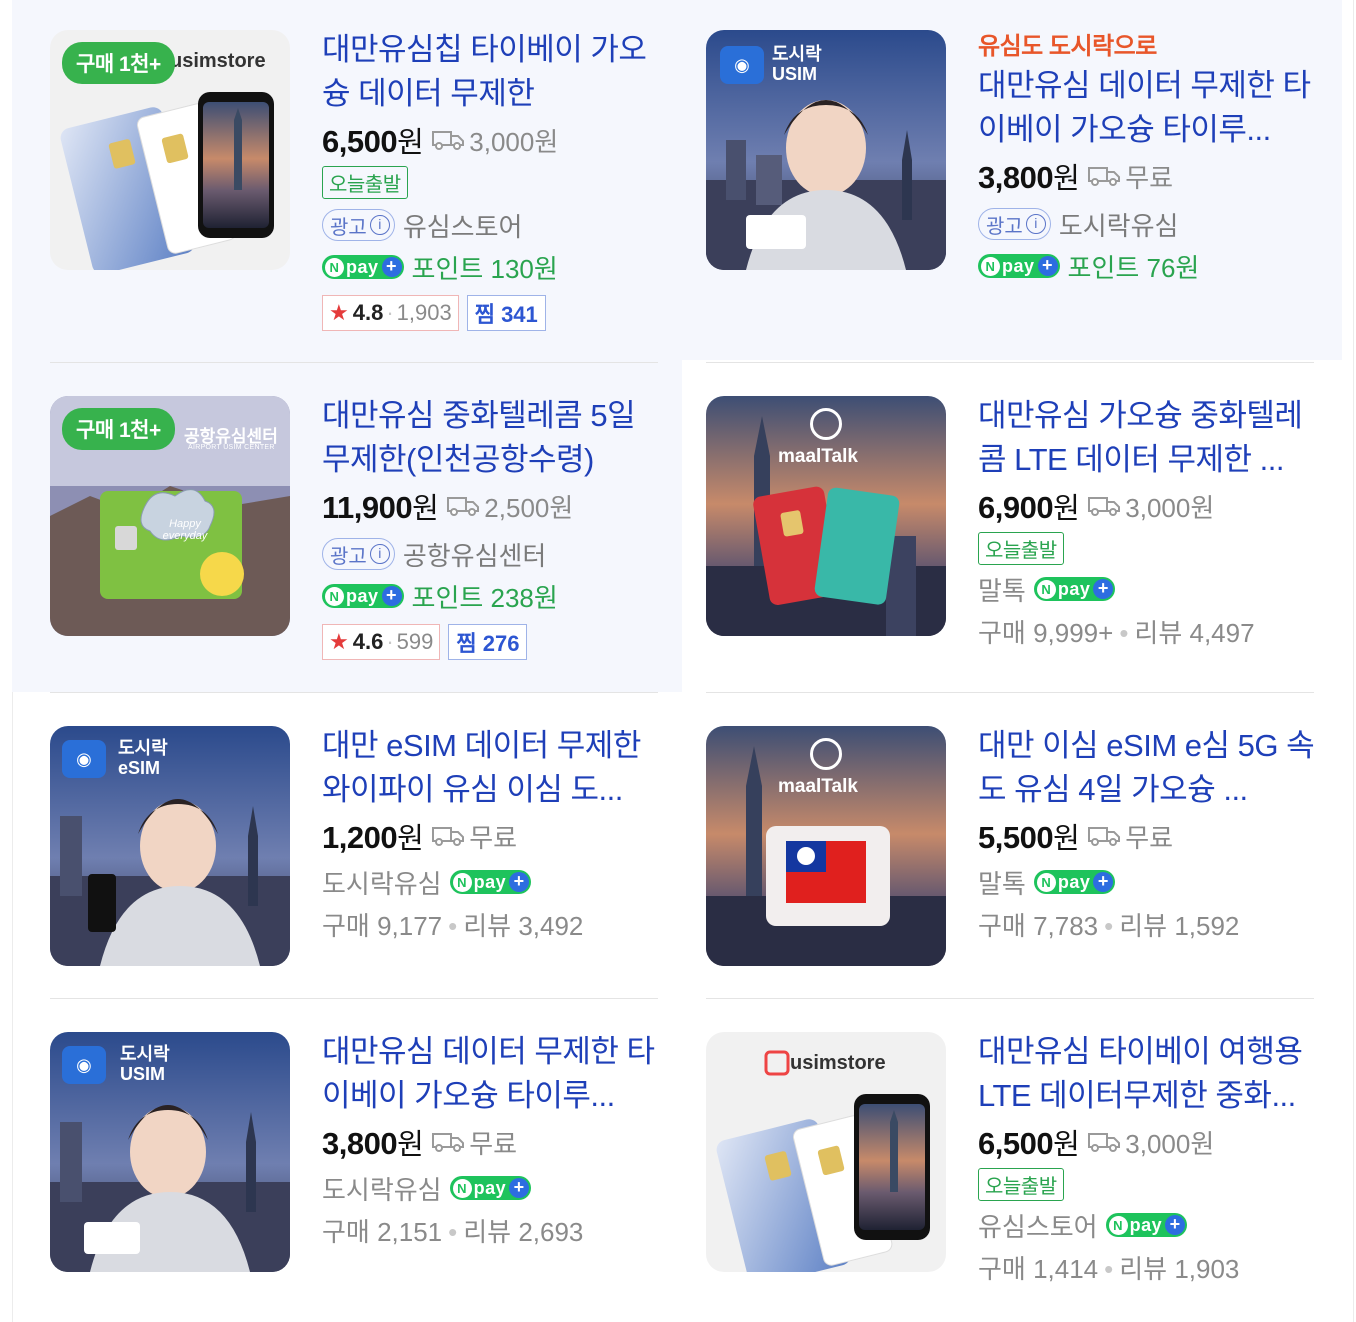 Image resolution: width=1356 pixels, height=1322 pixels. What do you see at coordinates (1029, 1143) in the screenshot?
I see `product-price: 6,500원` at bounding box center [1029, 1143].